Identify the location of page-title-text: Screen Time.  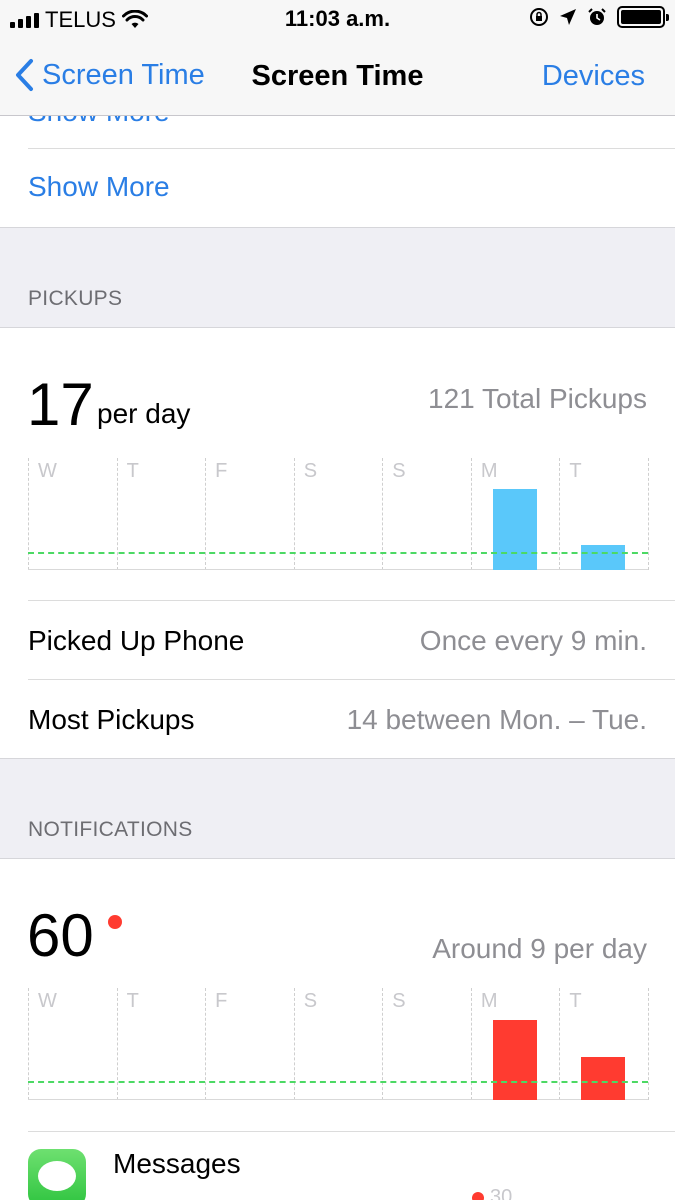
(337, 76).